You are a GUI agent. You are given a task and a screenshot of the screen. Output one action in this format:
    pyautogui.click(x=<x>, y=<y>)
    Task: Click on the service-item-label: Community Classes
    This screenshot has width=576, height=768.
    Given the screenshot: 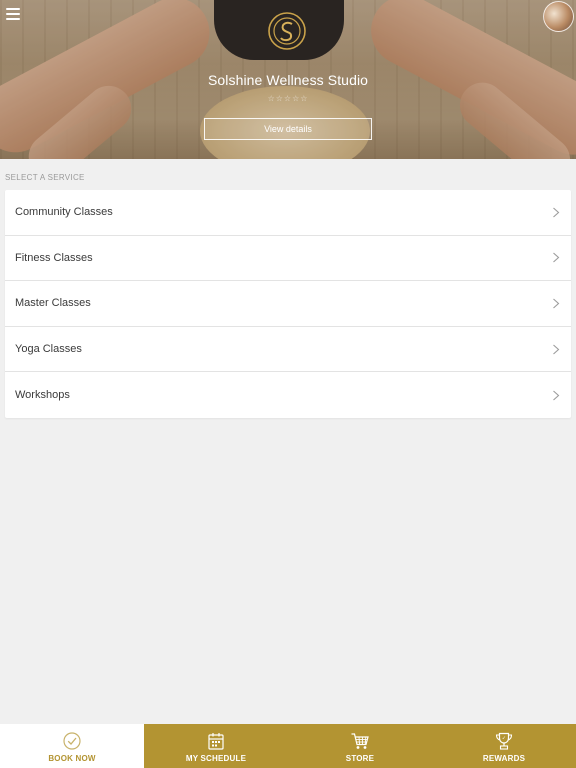 What is the action you would take?
    pyautogui.click(x=64, y=212)
    